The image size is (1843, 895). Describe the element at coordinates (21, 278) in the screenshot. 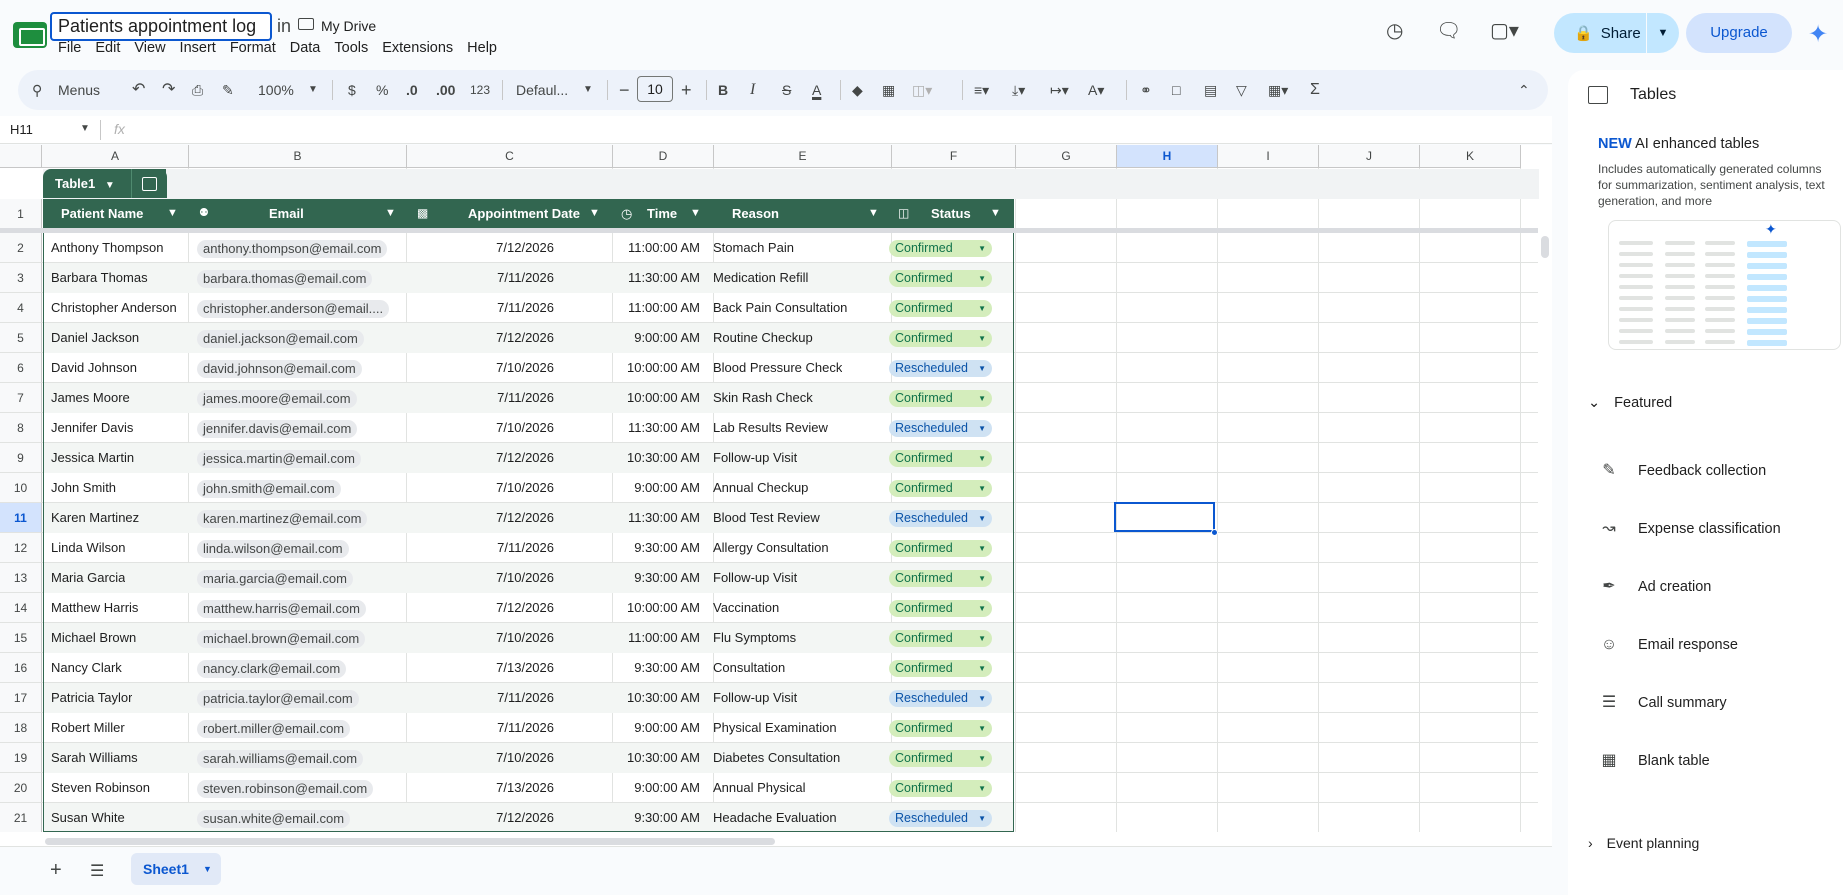

I see `row-header-3: 3` at that location.